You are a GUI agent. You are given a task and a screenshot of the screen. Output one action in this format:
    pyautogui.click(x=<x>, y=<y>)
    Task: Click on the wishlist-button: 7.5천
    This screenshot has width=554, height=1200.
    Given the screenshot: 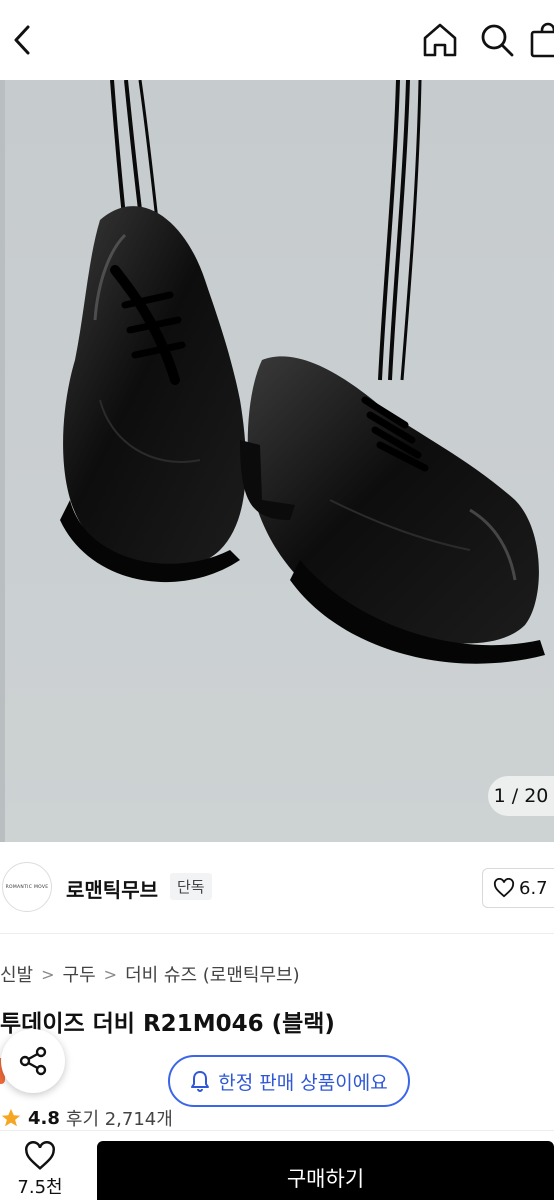 What is the action you would take?
    pyautogui.click(x=40, y=1170)
    